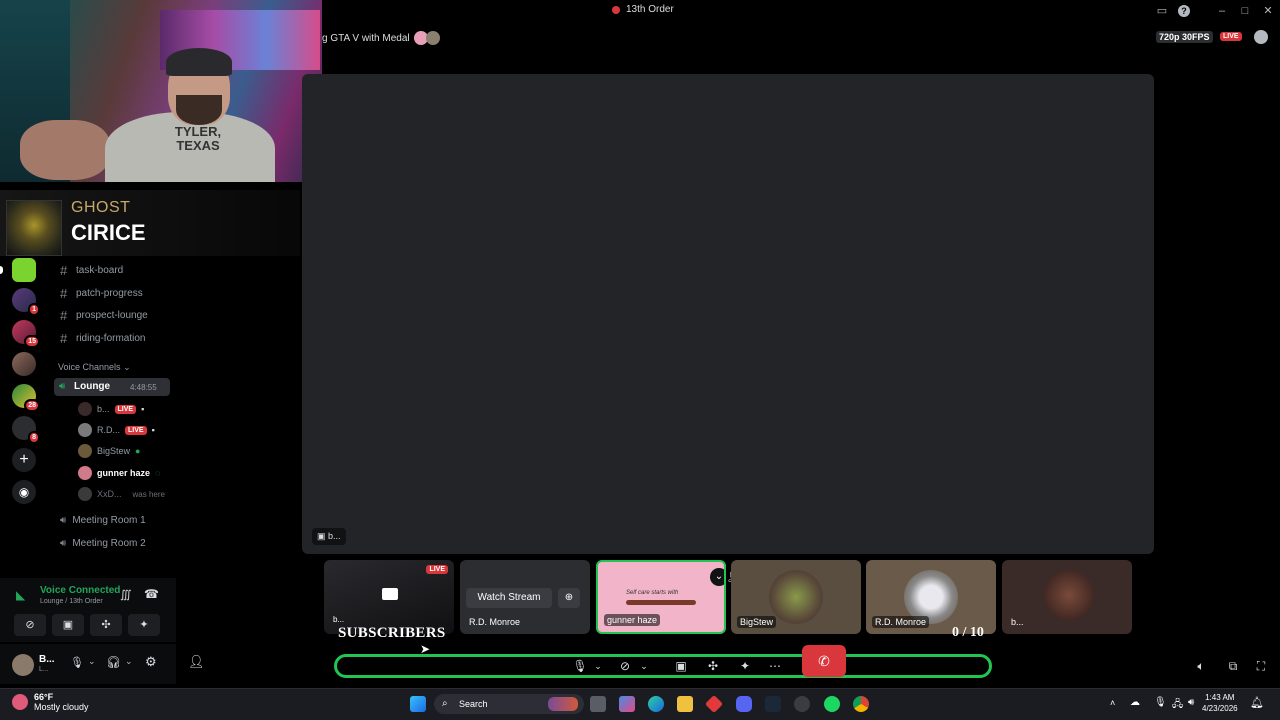  What do you see at coordinates (1261, 666) in the screenshot?
I see `fullscreen-icon: ⛶` at bounding box center [1261, 666].